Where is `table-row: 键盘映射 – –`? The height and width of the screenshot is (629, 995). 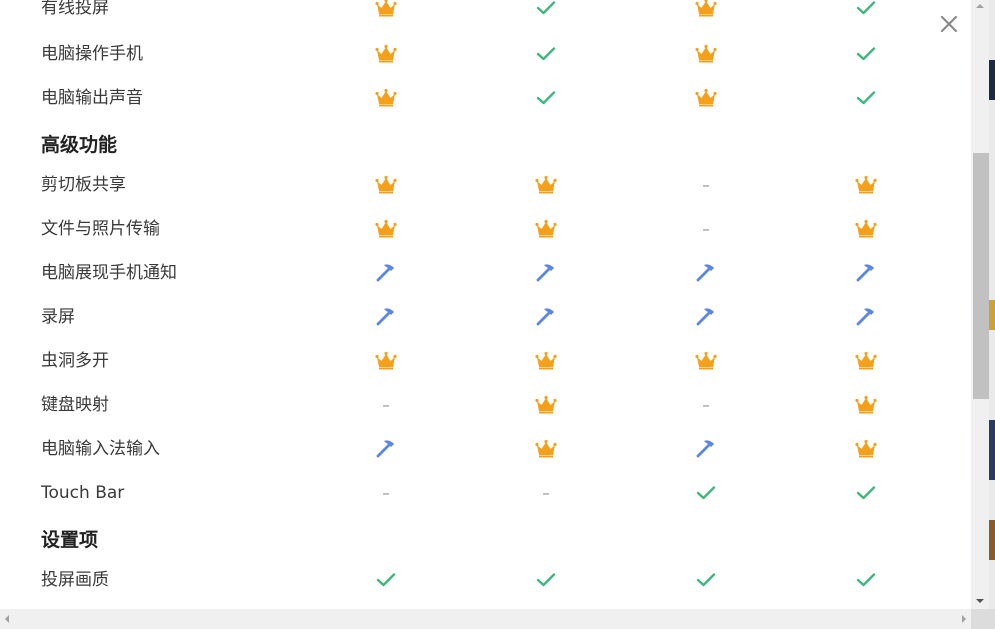 table-row: 键盘映射 – – is located at coordinates (485, 405).